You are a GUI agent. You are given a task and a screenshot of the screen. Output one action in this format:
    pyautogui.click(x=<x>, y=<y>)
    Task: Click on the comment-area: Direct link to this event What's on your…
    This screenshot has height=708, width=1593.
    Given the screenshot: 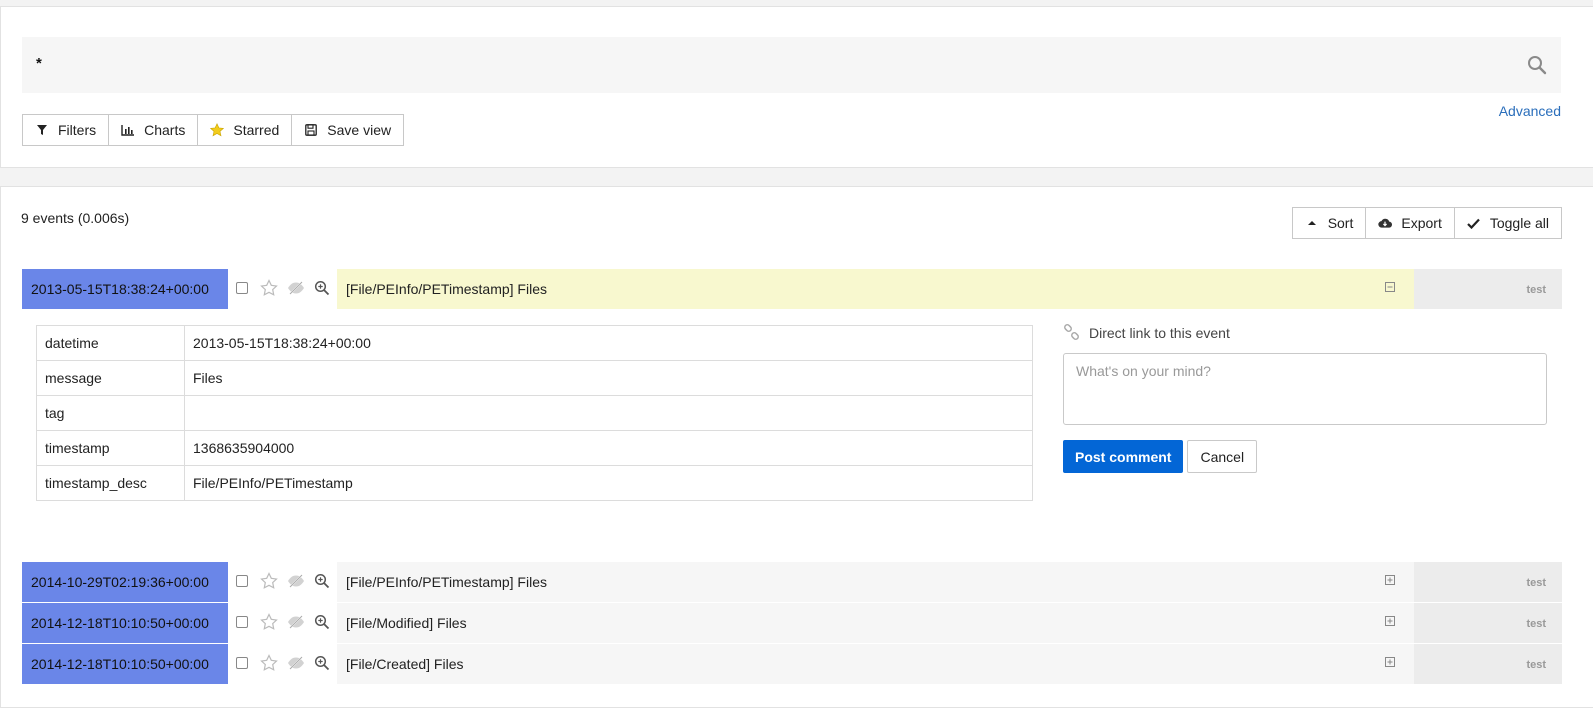 What is the action you would take?
    pyautogui.click(x=1305, y=398)
    